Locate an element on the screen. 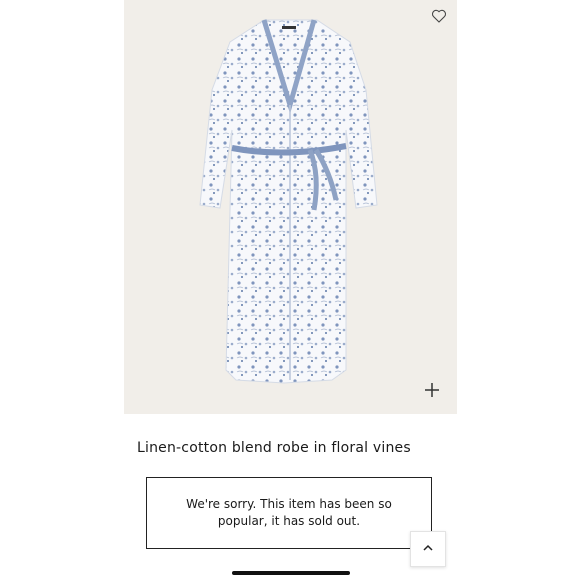  heart-icon is located at coordinates (439, 16).